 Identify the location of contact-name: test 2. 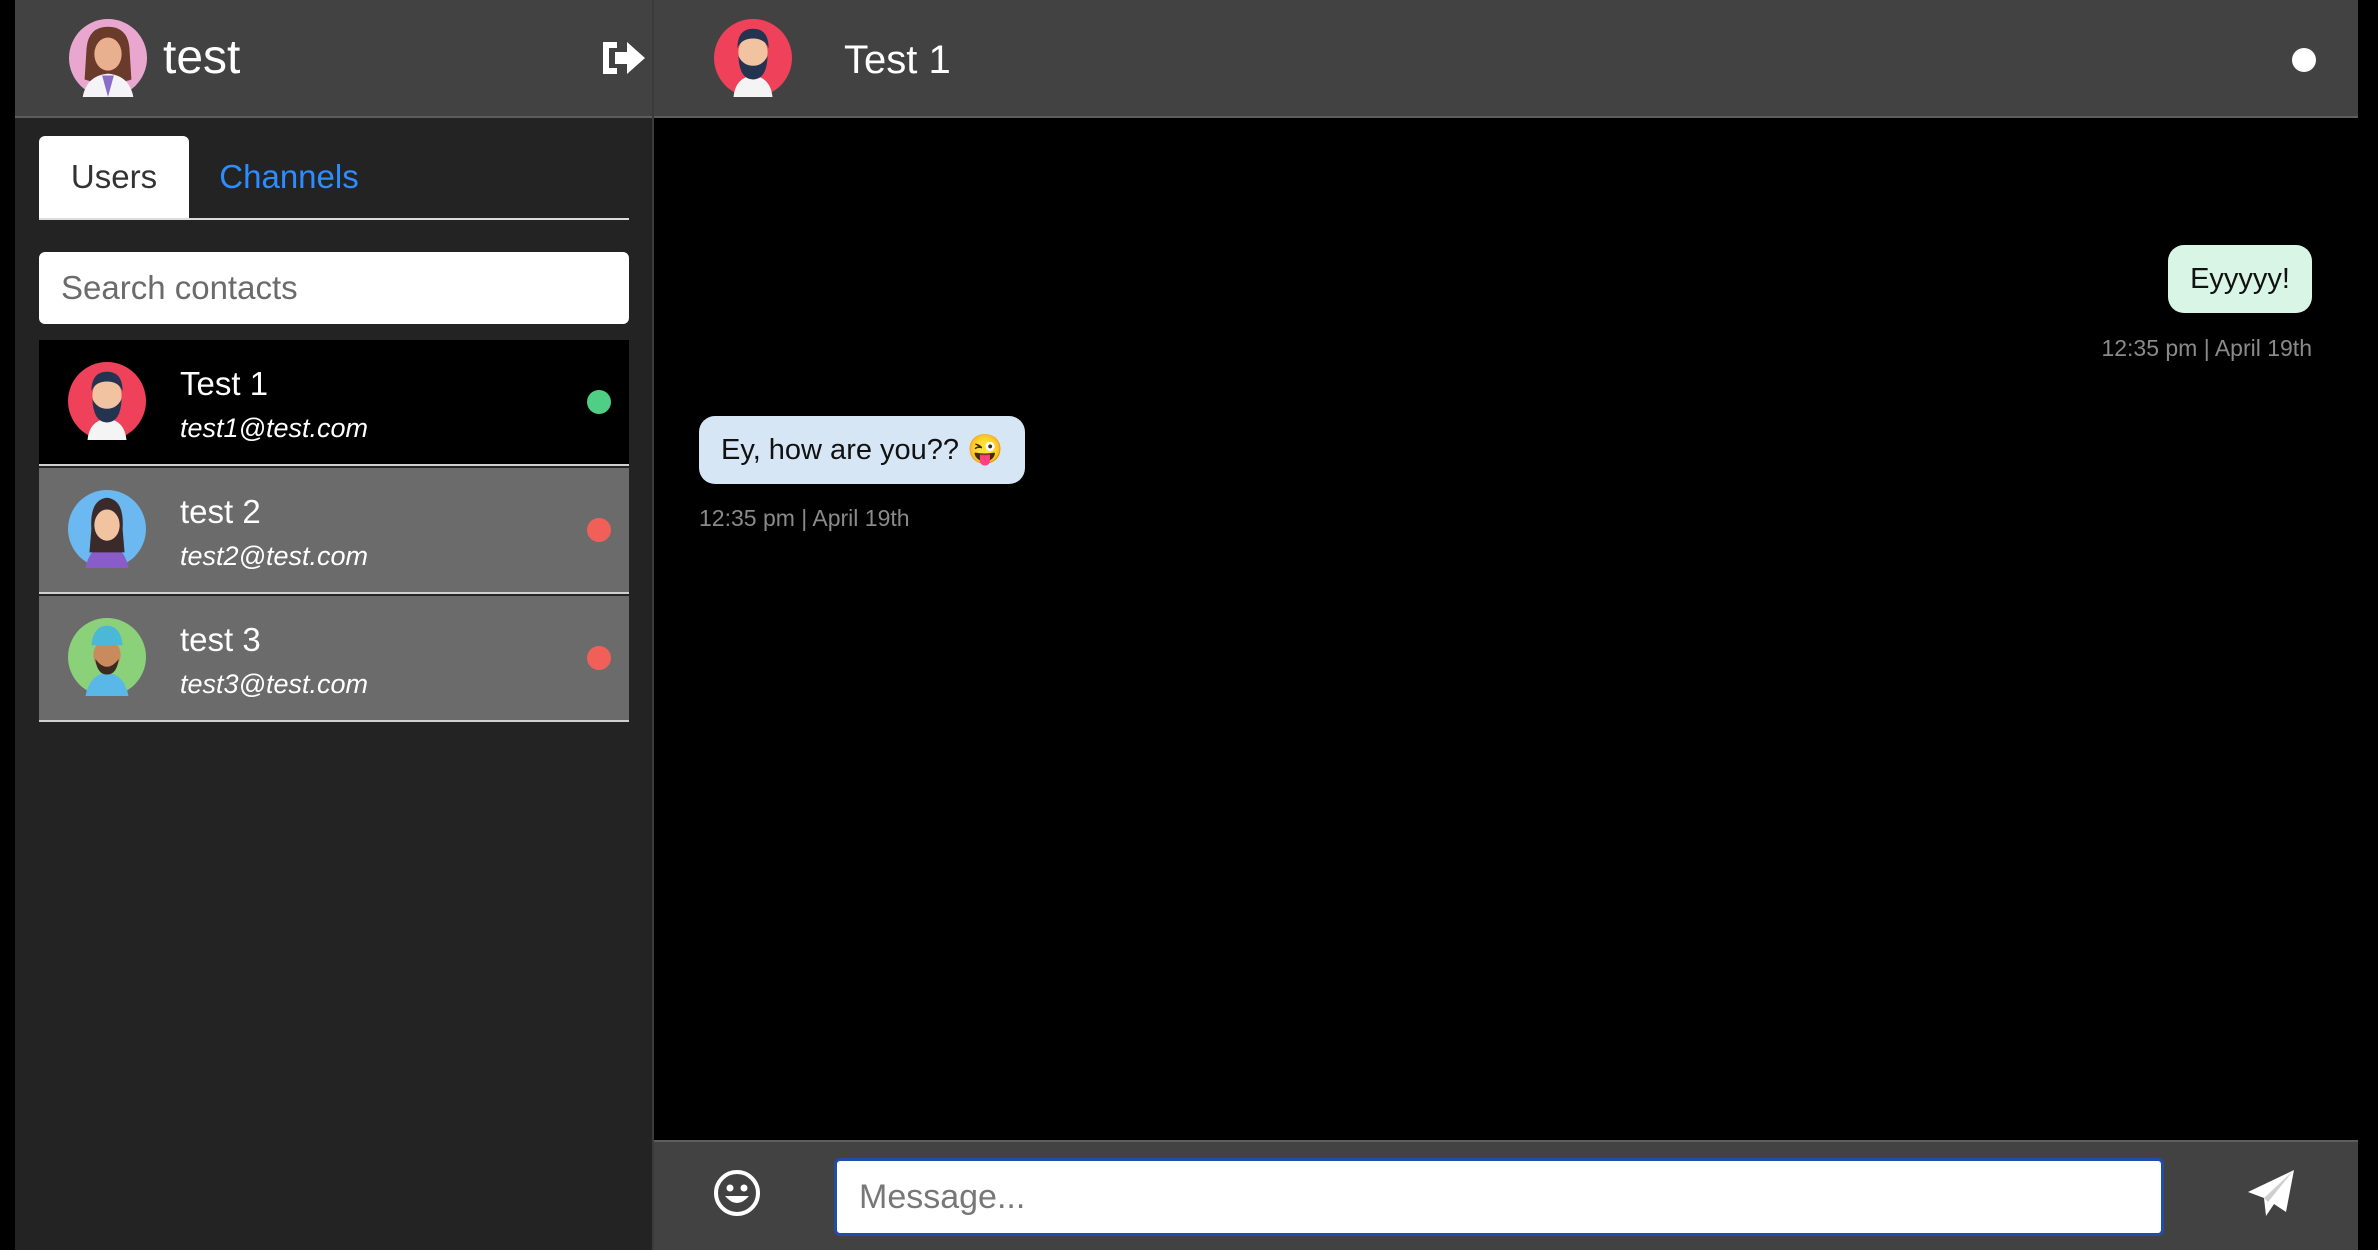
(220, 511).